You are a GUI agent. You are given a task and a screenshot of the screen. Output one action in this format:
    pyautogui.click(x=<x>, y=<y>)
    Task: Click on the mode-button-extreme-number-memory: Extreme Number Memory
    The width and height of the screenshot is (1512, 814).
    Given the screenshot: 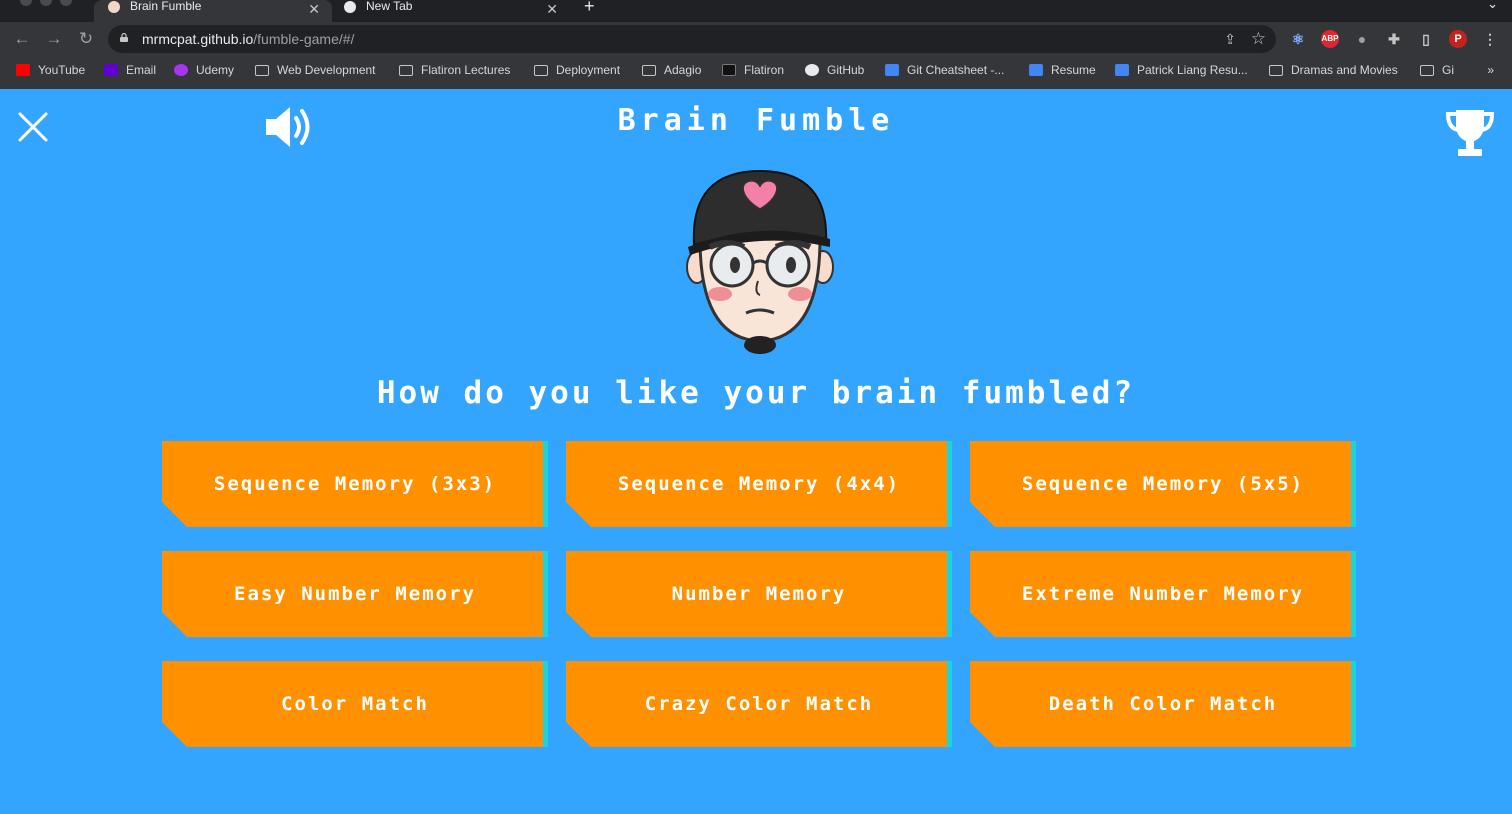 What is the action you would take?
    pyautogui.click(x=1163, y=594)
    